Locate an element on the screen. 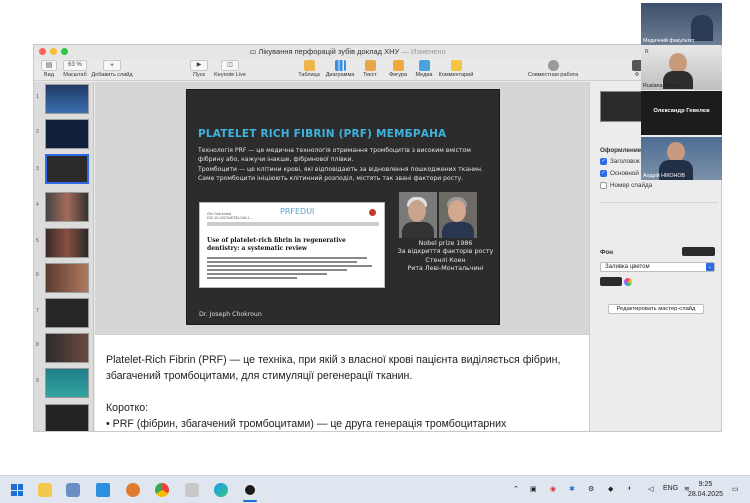 This screenshot has width=750, height=503. table-icon is located at coordinates (309, 65).